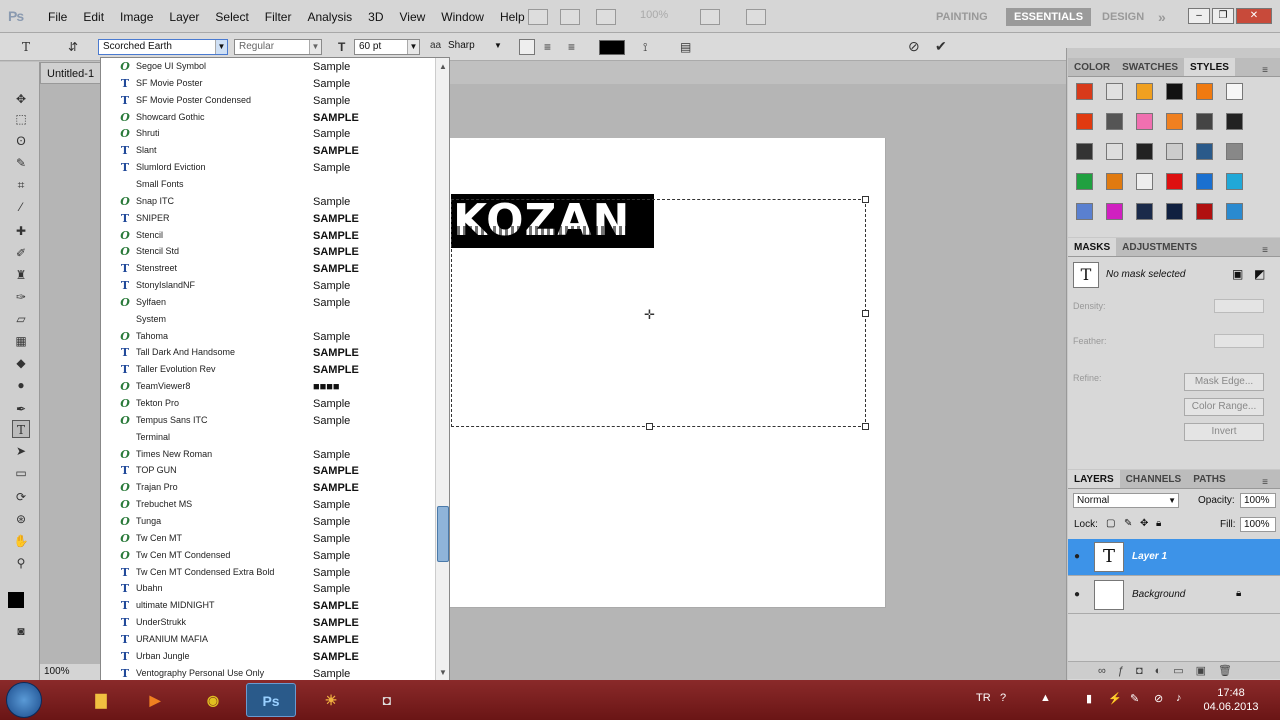 The width and height of the screenshot is (1280, 720). I want to click on 3d-rotate-tool-icon: ⟳, so click(21, 497).